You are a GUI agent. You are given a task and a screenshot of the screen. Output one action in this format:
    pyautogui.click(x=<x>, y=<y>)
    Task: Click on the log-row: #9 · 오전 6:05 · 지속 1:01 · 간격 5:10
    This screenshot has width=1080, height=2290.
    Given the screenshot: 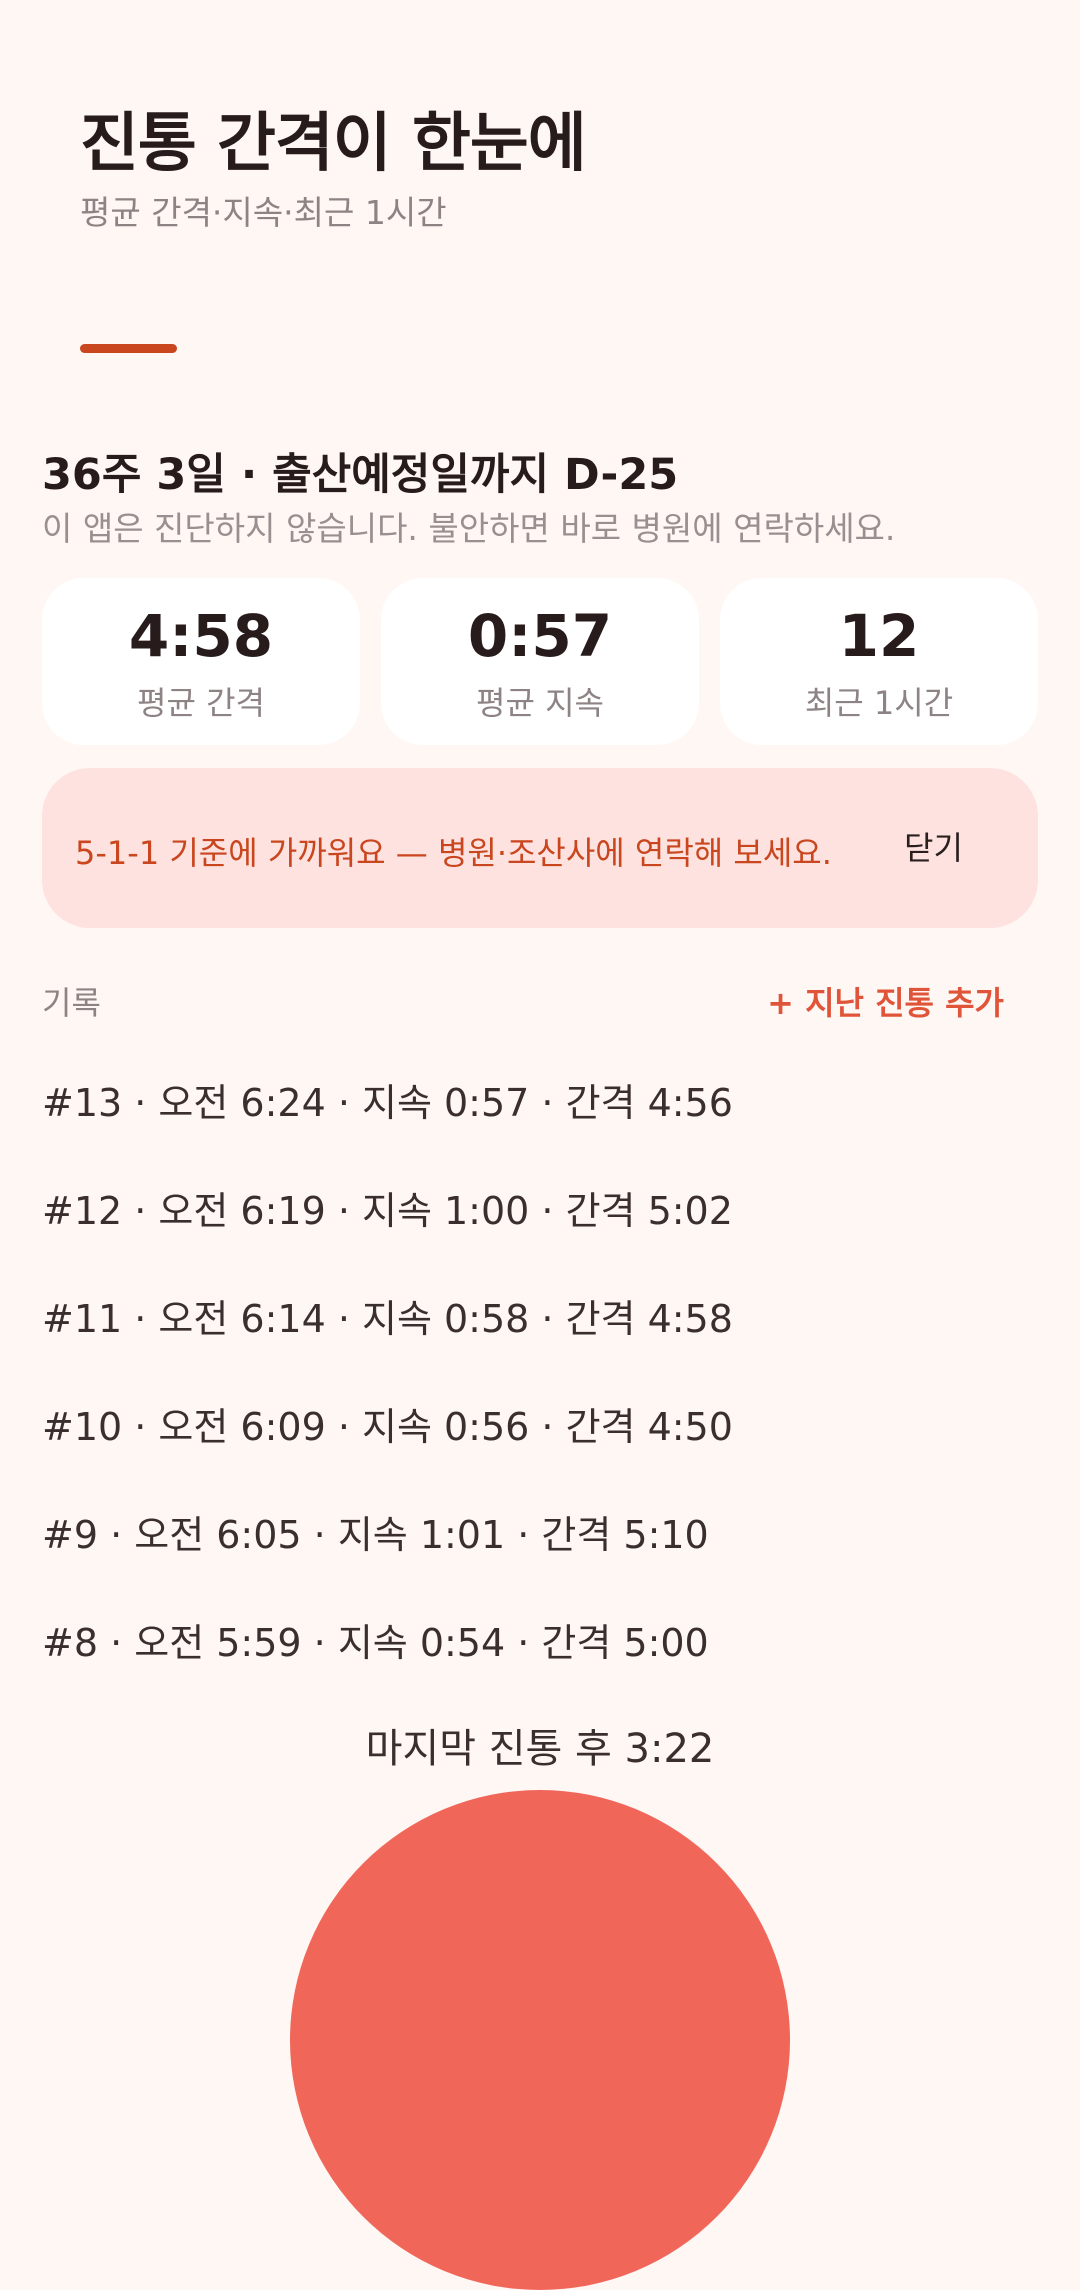 What is the action you would take?
    pyautogui.click(x=387, y=1562)
    